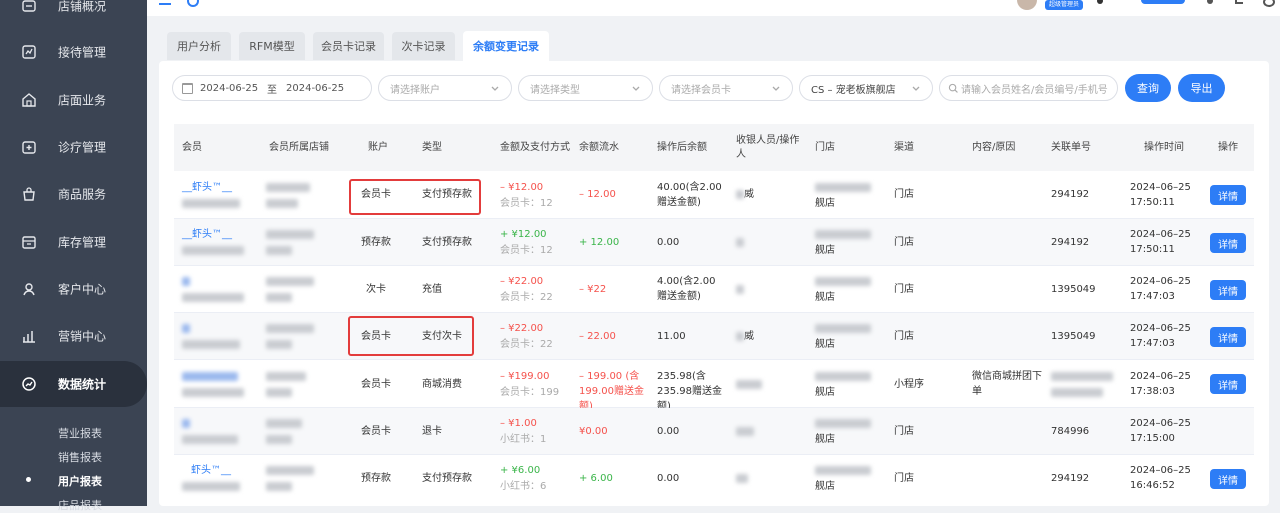 The width and height of the screenshot is (1280, 513). I want to click on payment-method-cell: 会员卡：199, so click(530, 392).